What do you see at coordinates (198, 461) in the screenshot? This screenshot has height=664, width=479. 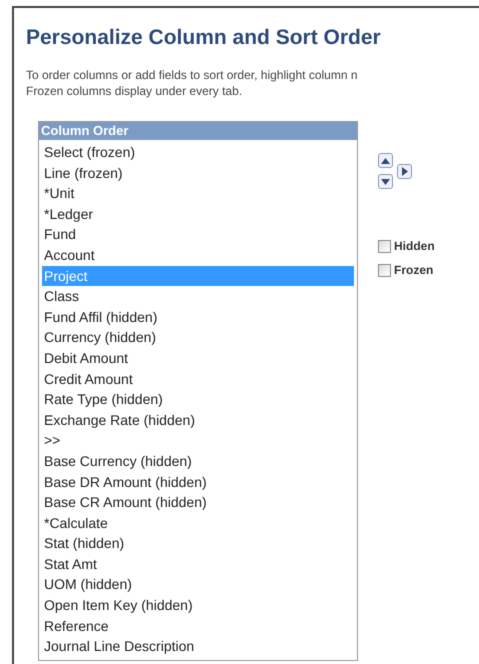 I see `list-item: Base Currency (hidden)` at bounding box center [198, 461].